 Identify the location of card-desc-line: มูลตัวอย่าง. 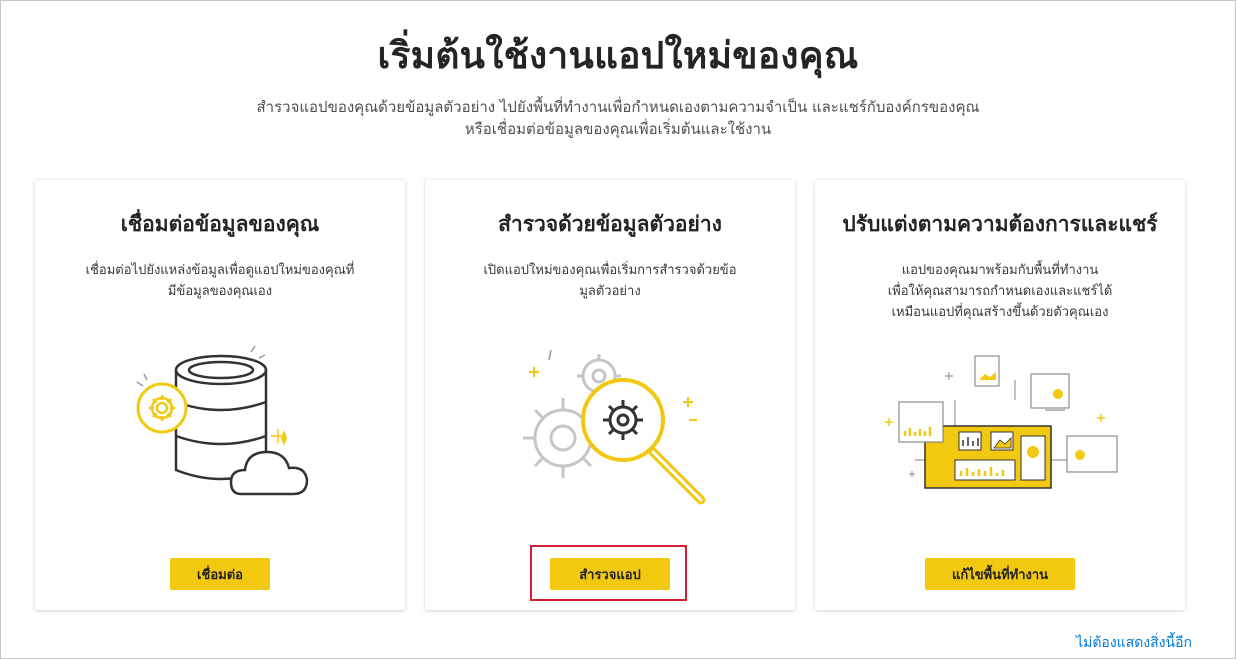
(610, 291).